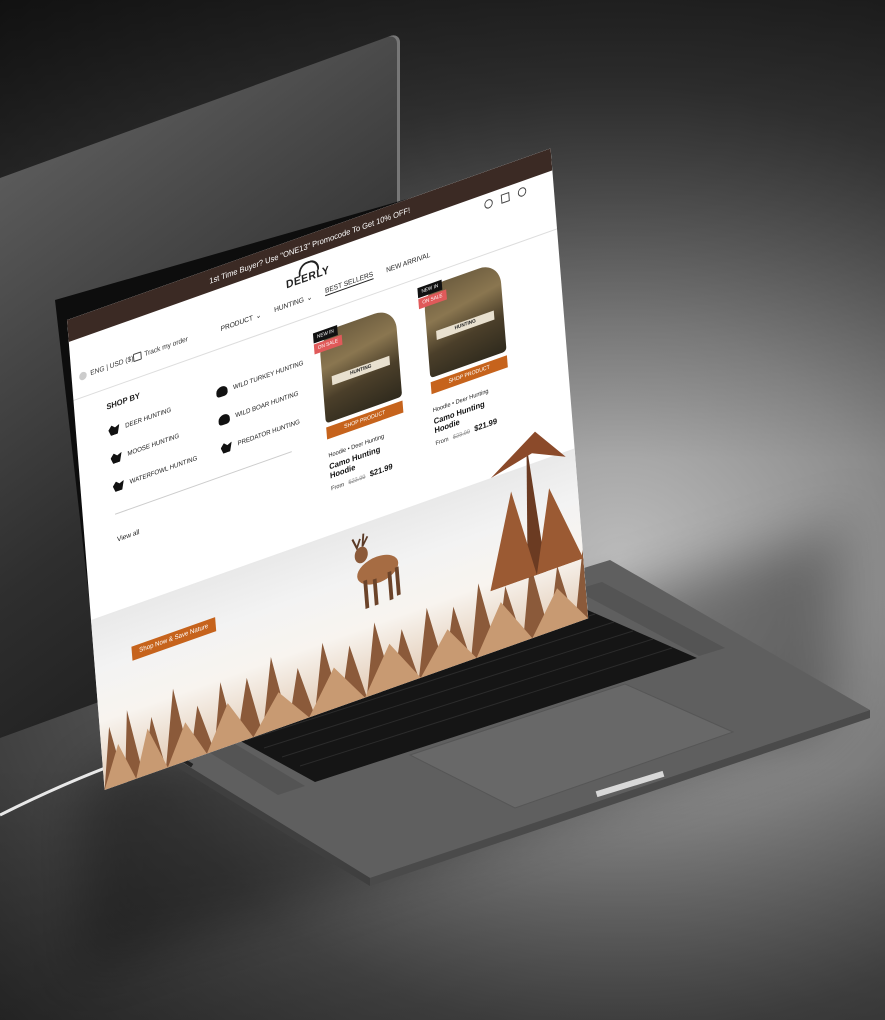 The height and width of the screenshot is (1020, 885). I want to click on bag-icon, so click(505, 197).